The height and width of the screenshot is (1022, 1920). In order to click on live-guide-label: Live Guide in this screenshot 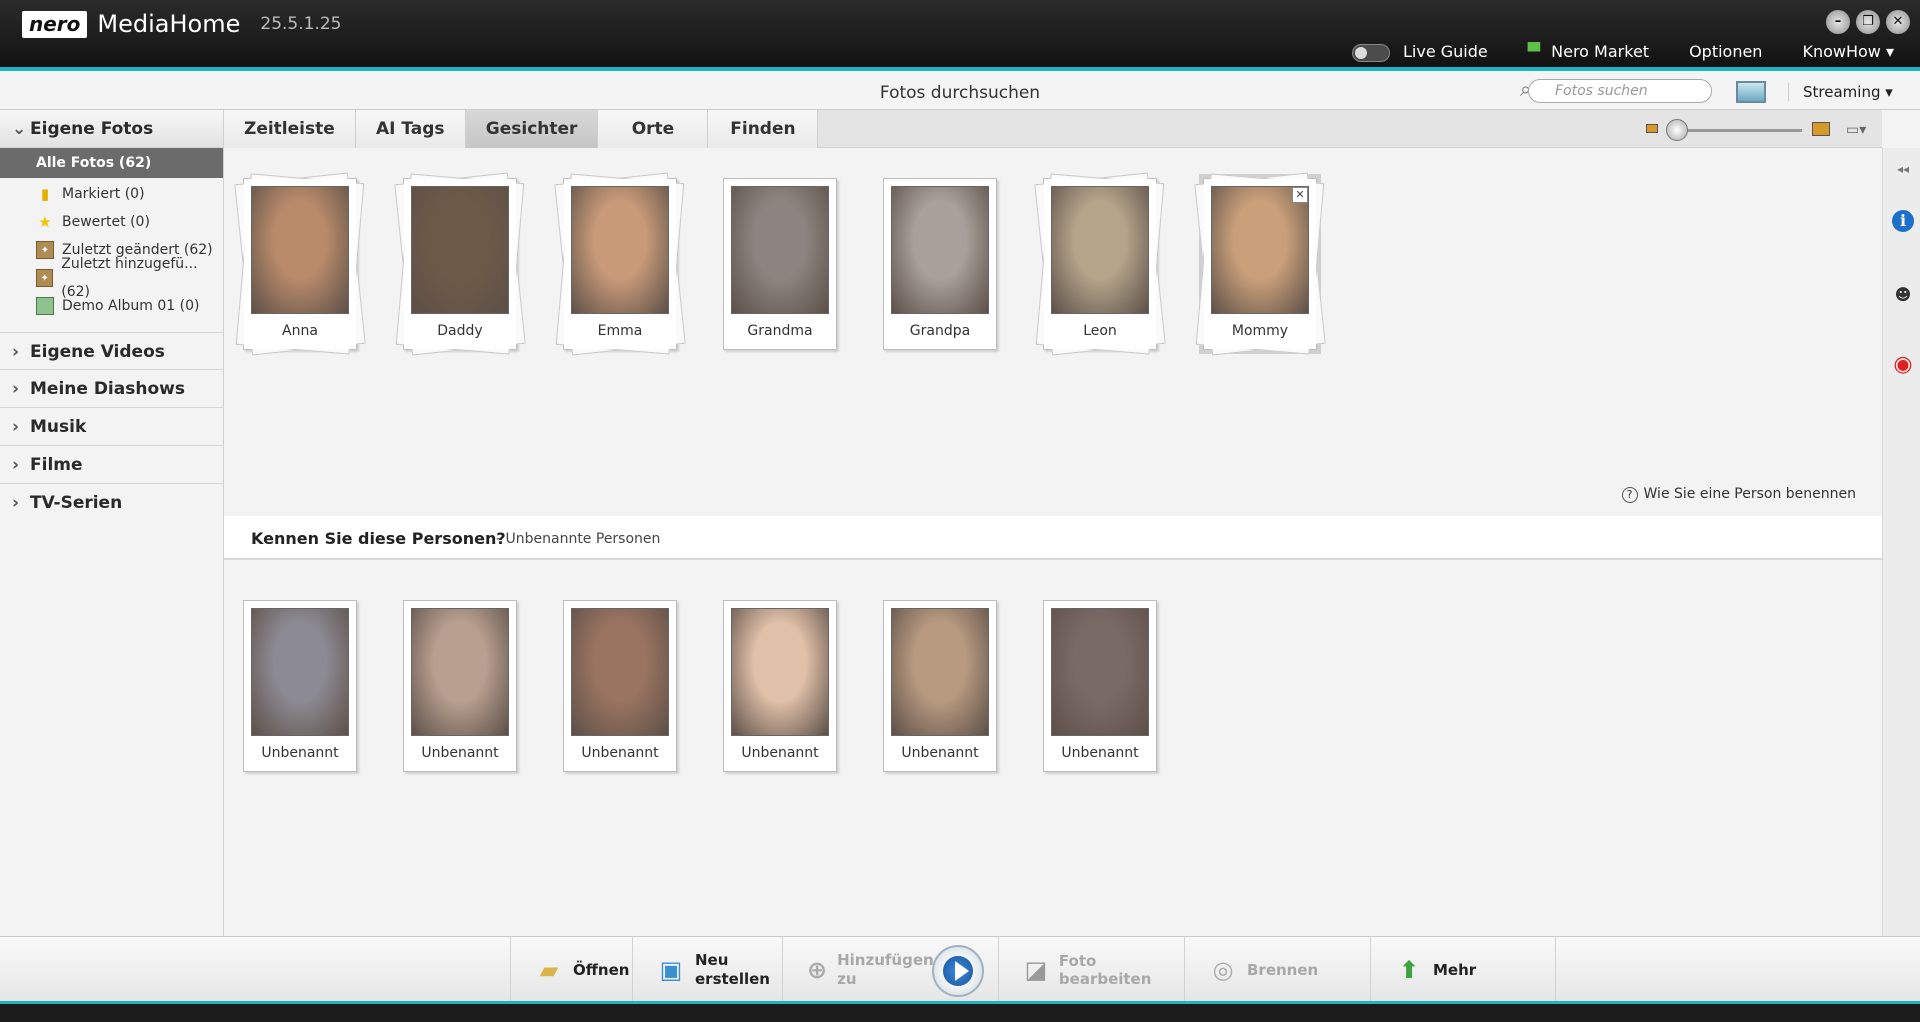, I will do `click(1445, 51)`.